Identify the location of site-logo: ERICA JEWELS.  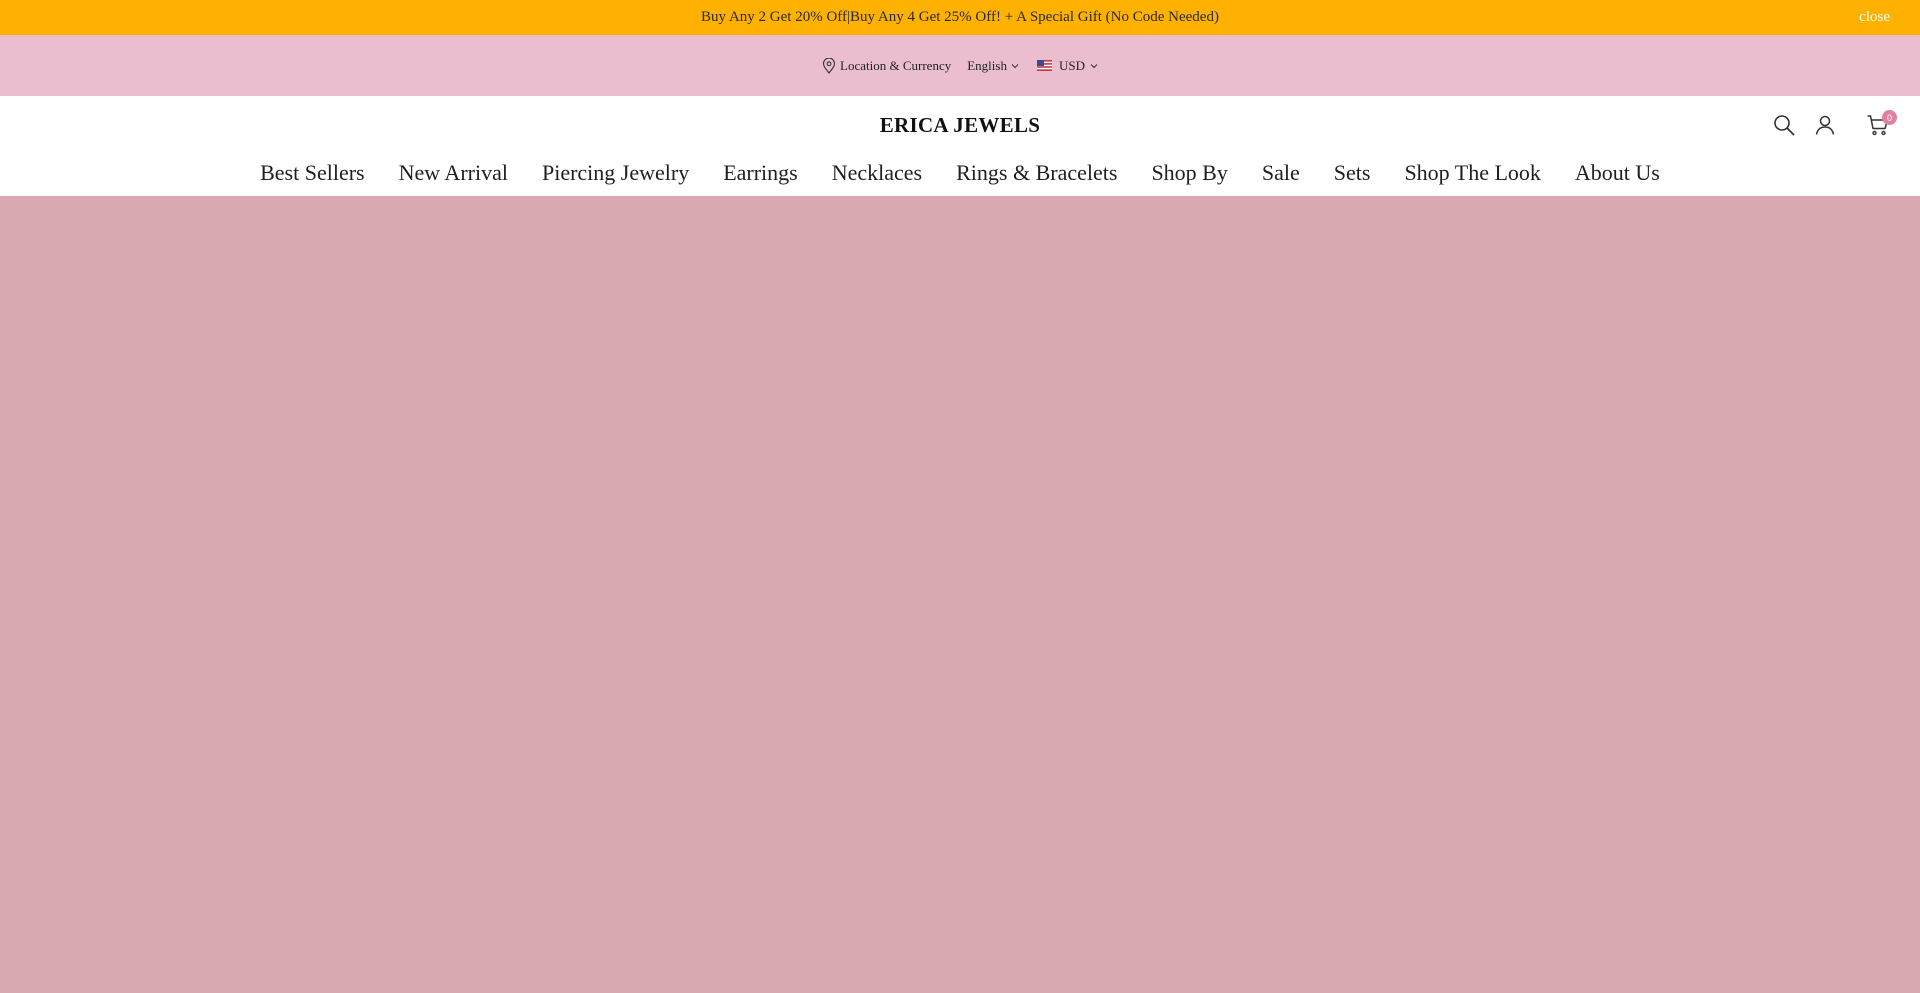
(960, 125).